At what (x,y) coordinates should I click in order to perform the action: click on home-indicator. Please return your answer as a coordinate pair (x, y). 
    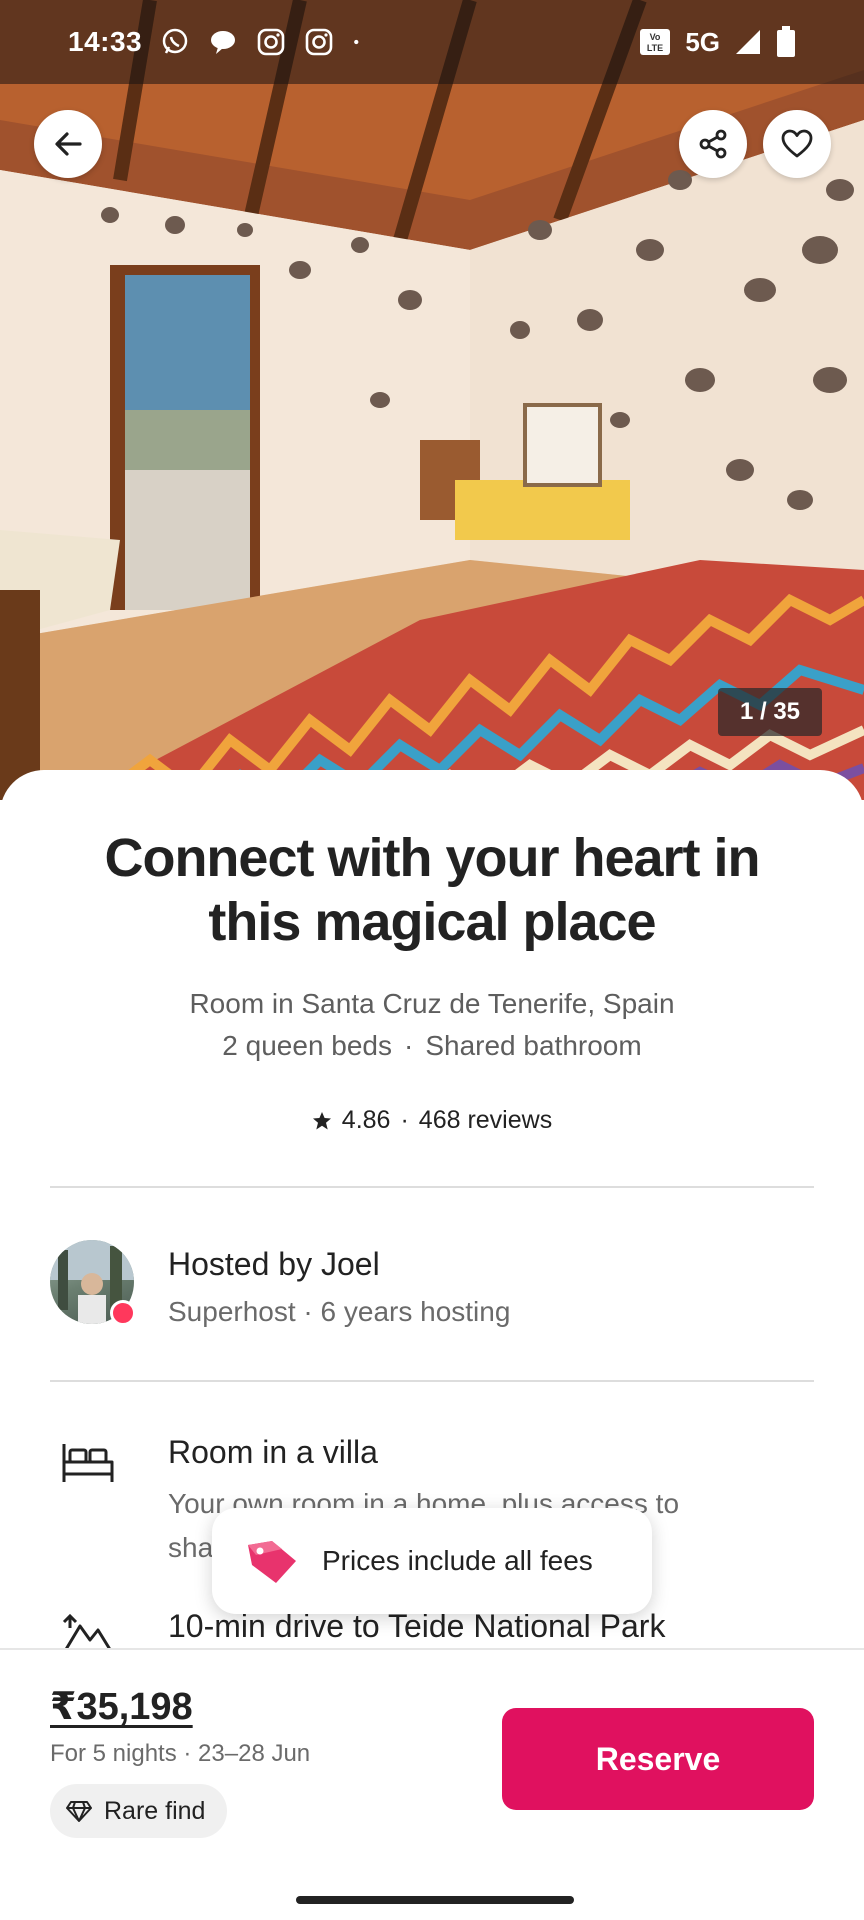
    Looking at the image, I should click on (435, 1900).